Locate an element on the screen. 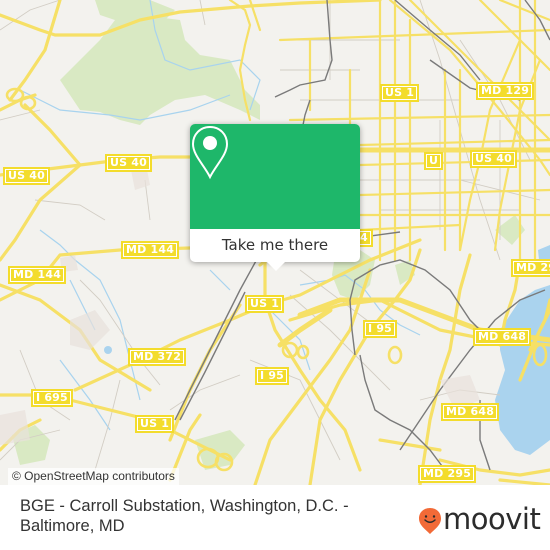 This screenshot has height=550, width=550. route-shield-us40-center: US 40 is located at coordinates (128, 163).